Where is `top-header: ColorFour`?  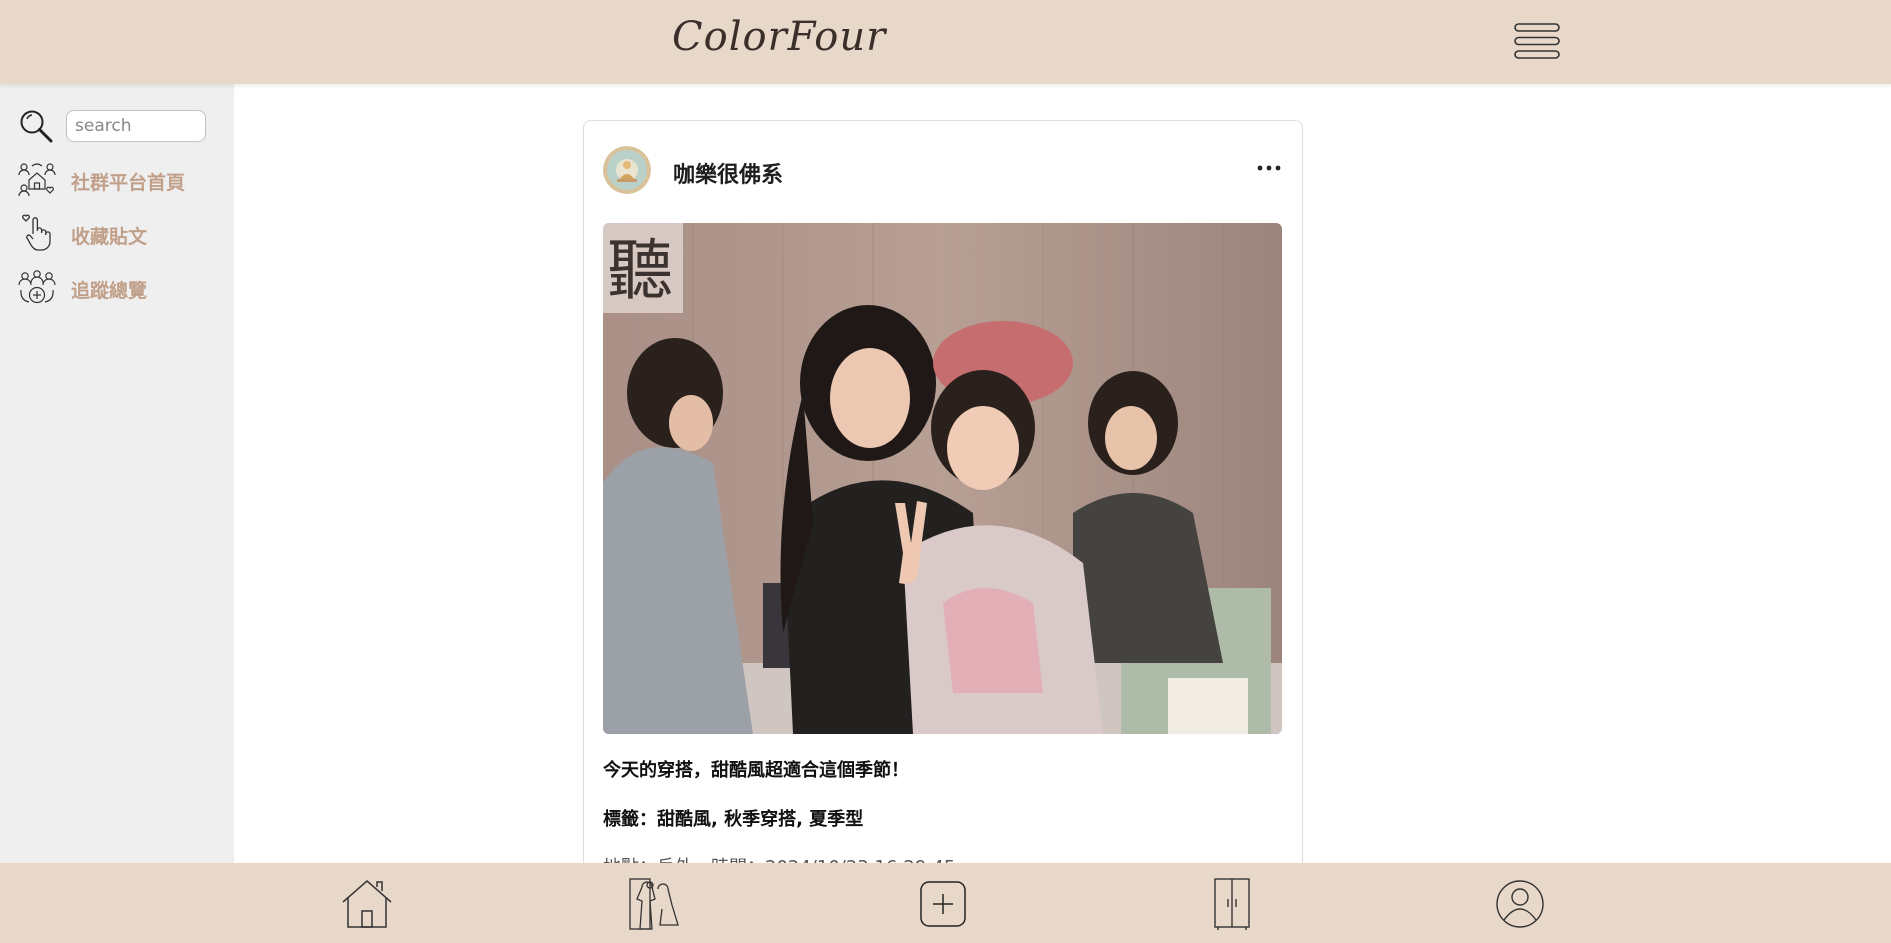 top-header: ColorFour is located at coordinates (945, 42).